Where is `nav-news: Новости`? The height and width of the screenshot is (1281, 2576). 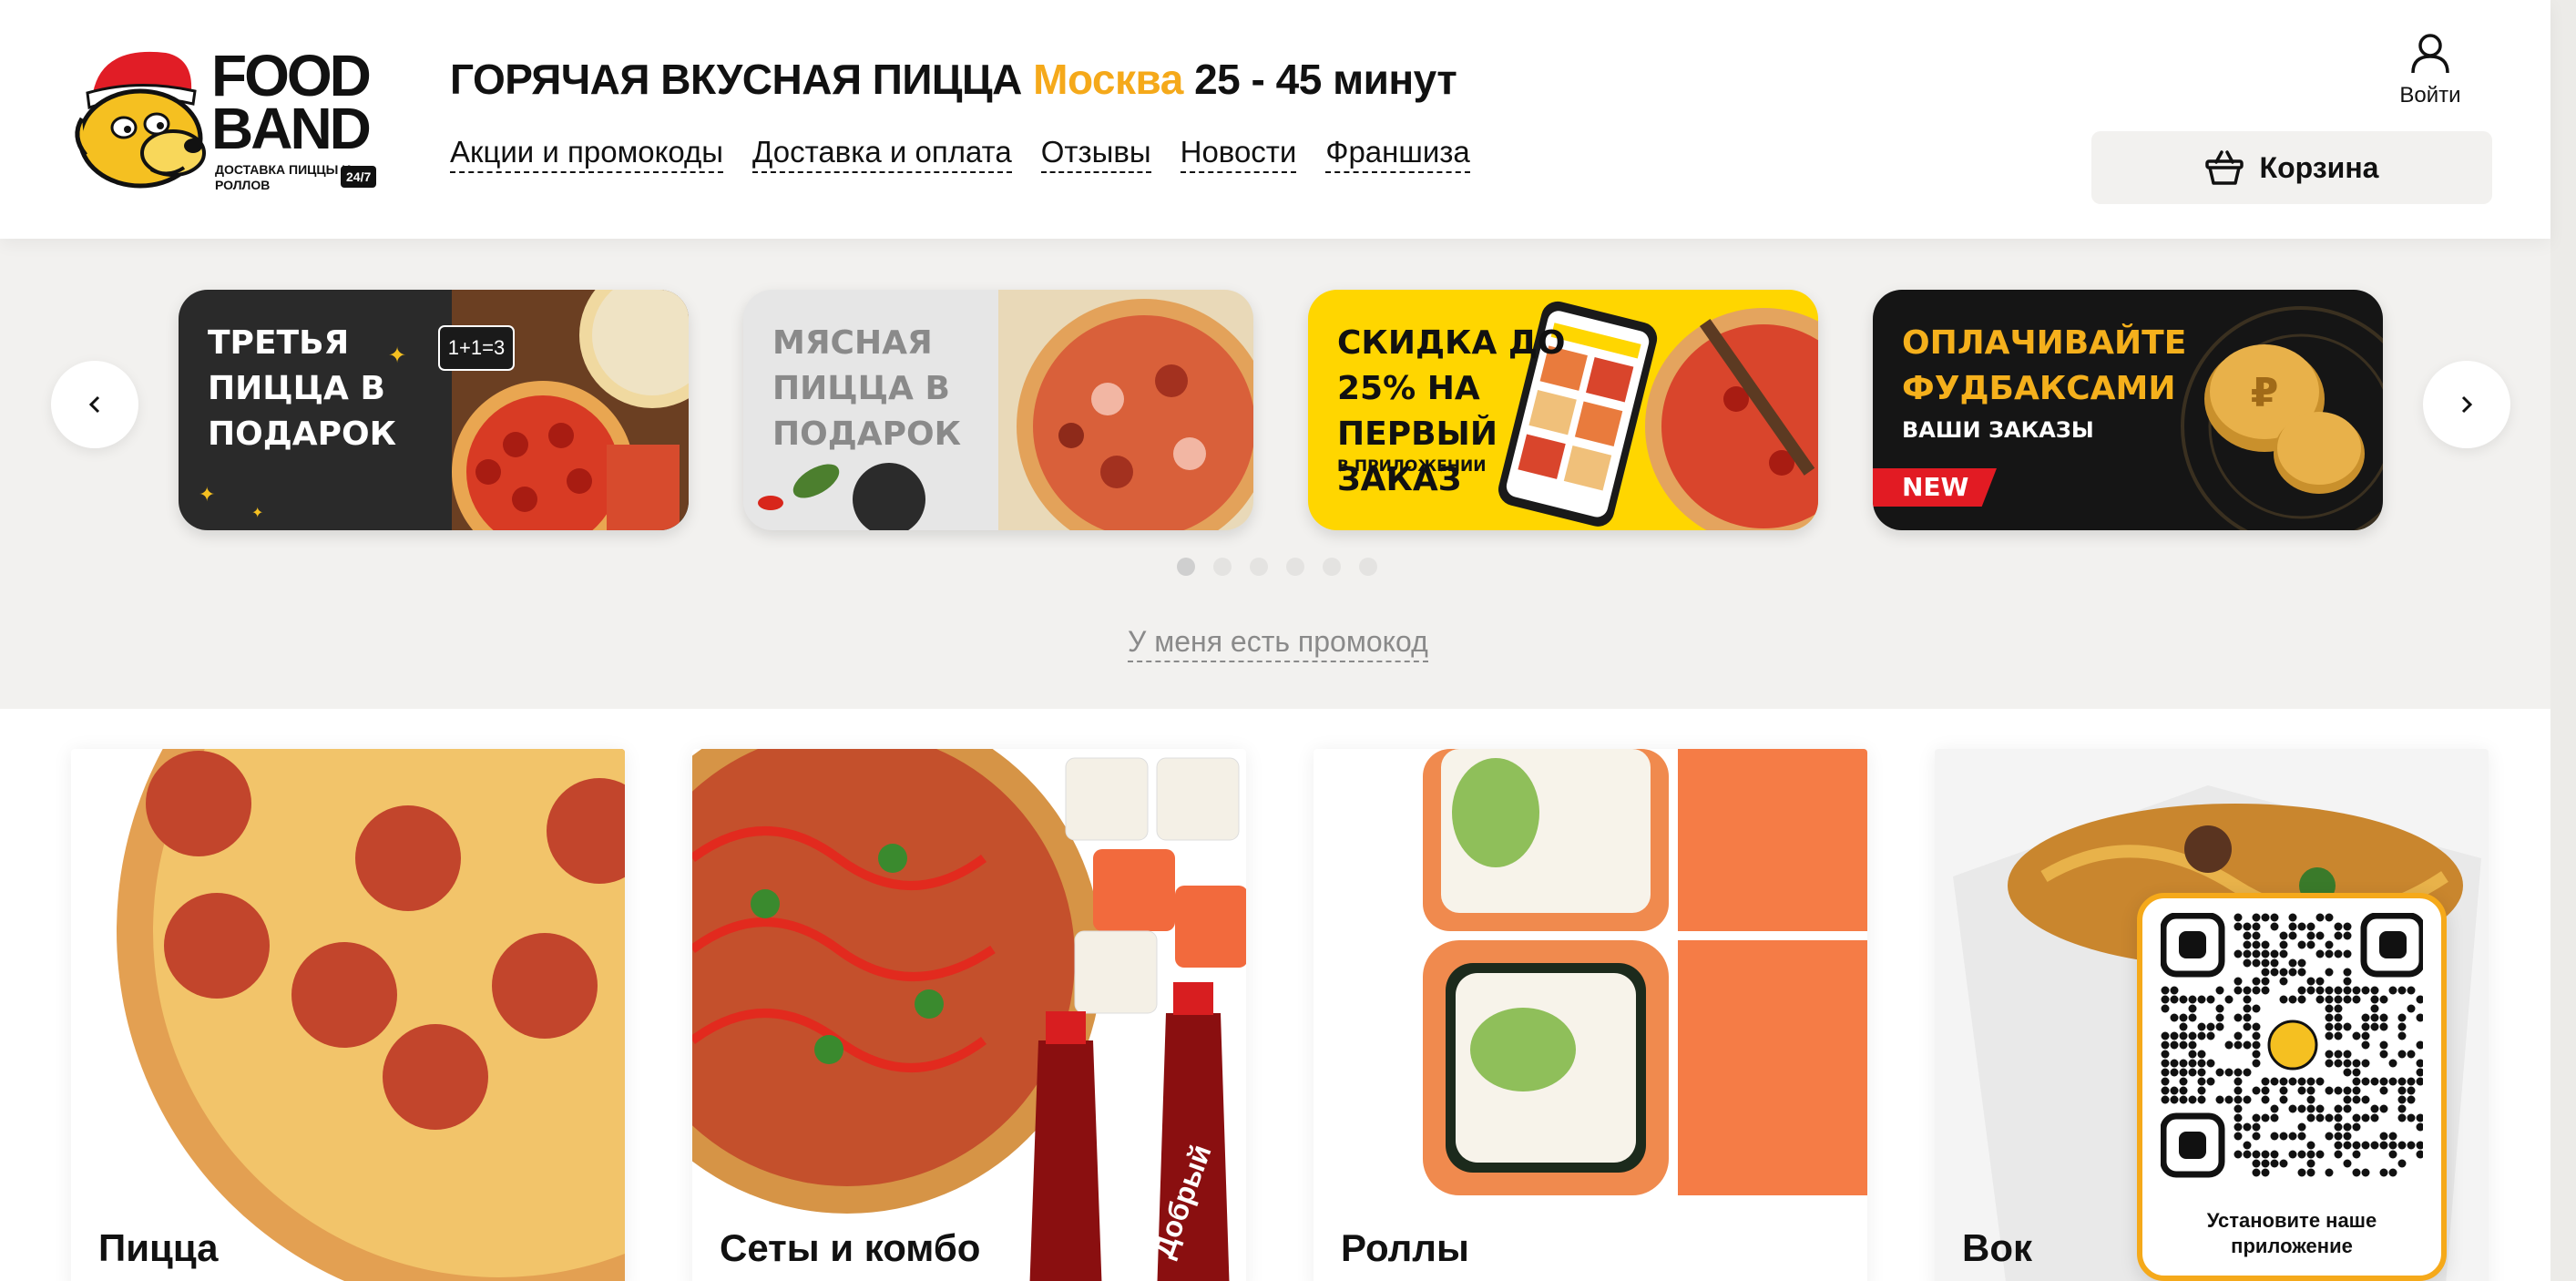 nav-news: Новости is located at coordinates (1238, 154).